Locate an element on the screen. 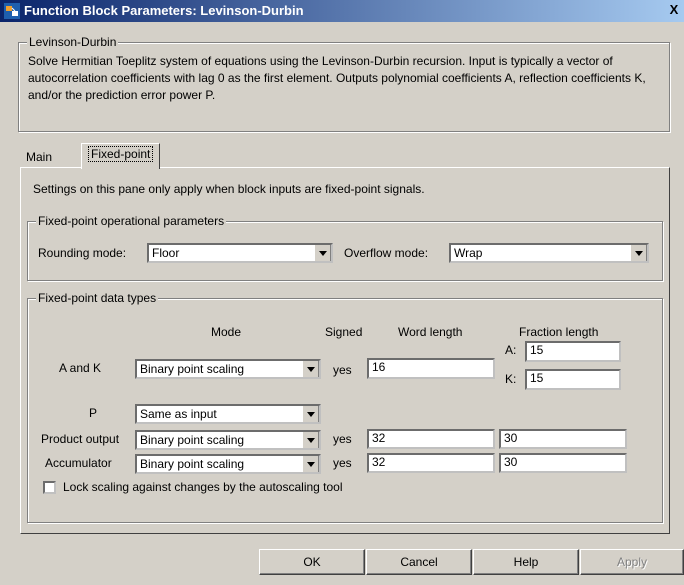  cancel-button: Cancel is located at coordinates (419, 562).